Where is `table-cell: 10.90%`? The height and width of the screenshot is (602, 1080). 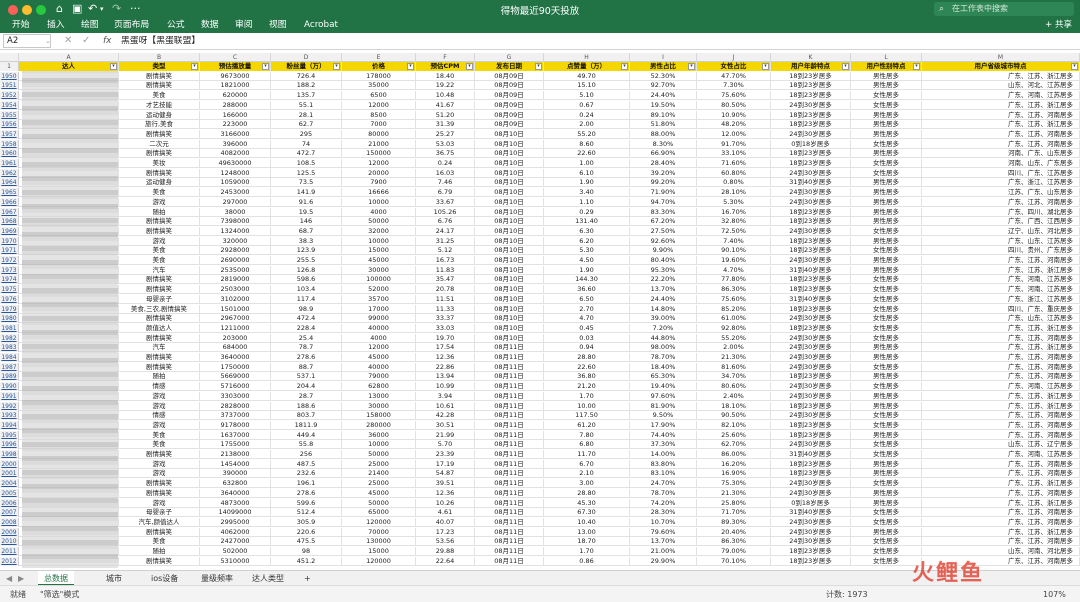
table-cell: 10.90% is located at coordinates (734, 115).